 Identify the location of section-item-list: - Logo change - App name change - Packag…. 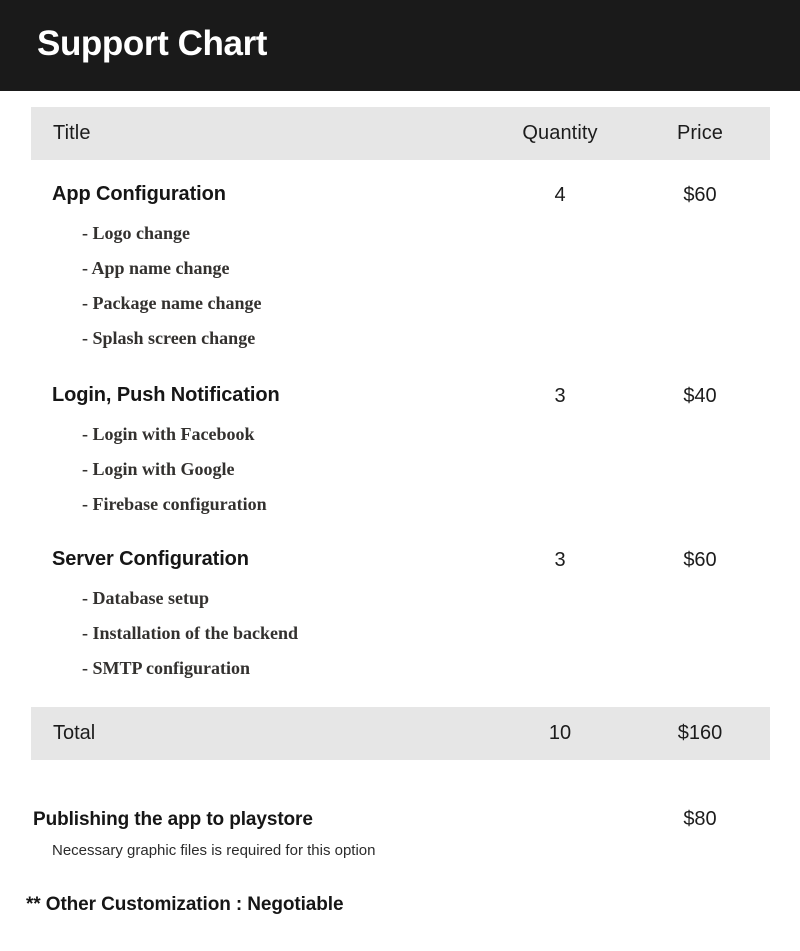
(271, 281).